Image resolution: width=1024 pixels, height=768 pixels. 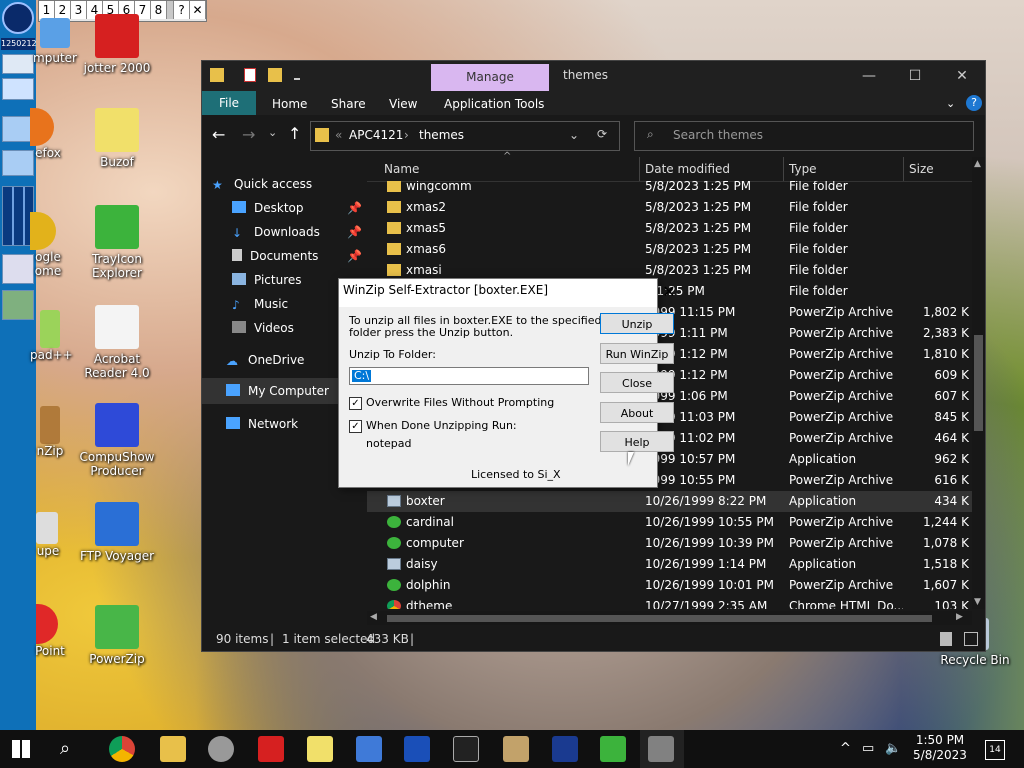 What do you see at coordinates (637, 441) in the screenshot?
I see `help-button: Help` at bounding box center [637, 441].